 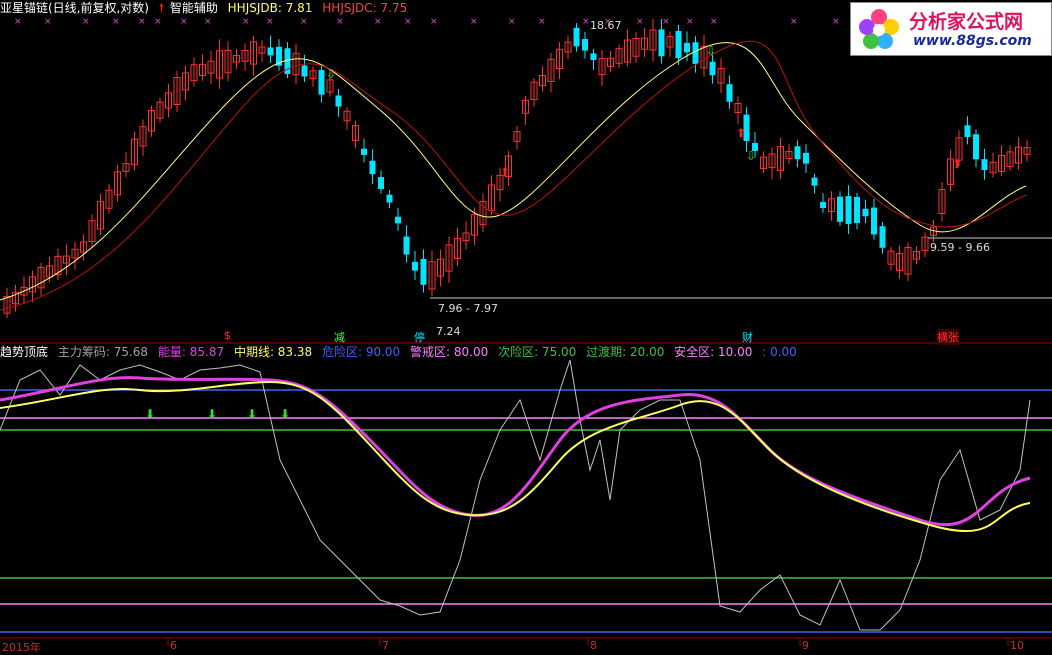 What do you see at coordinates (1017, 645) in the screenshot?
I see `time-label-10: 10` at bounding box center [1017, 645].